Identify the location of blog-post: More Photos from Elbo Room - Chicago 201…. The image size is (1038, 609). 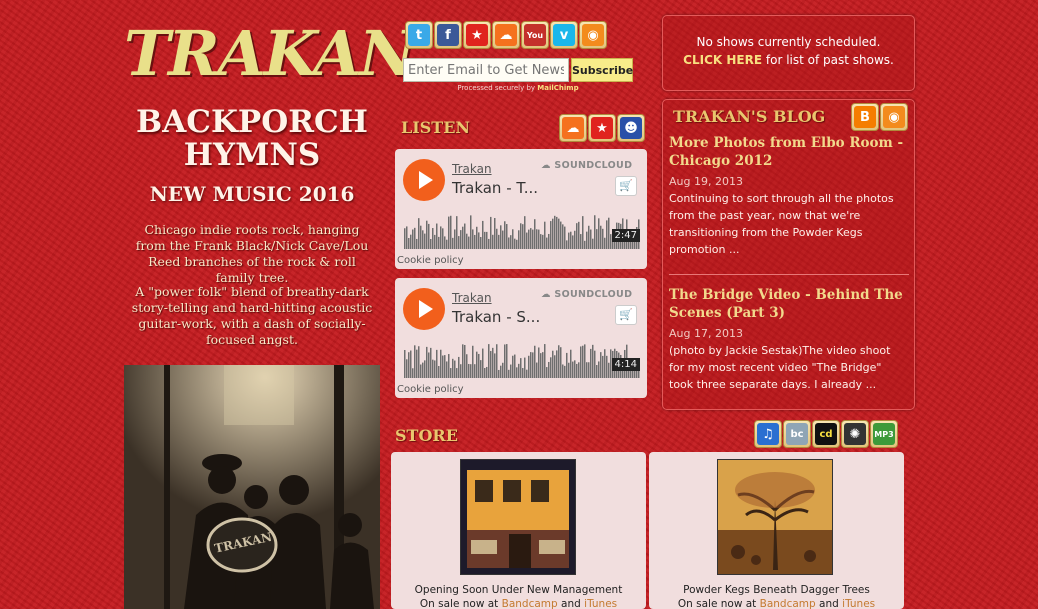
(789, 196).